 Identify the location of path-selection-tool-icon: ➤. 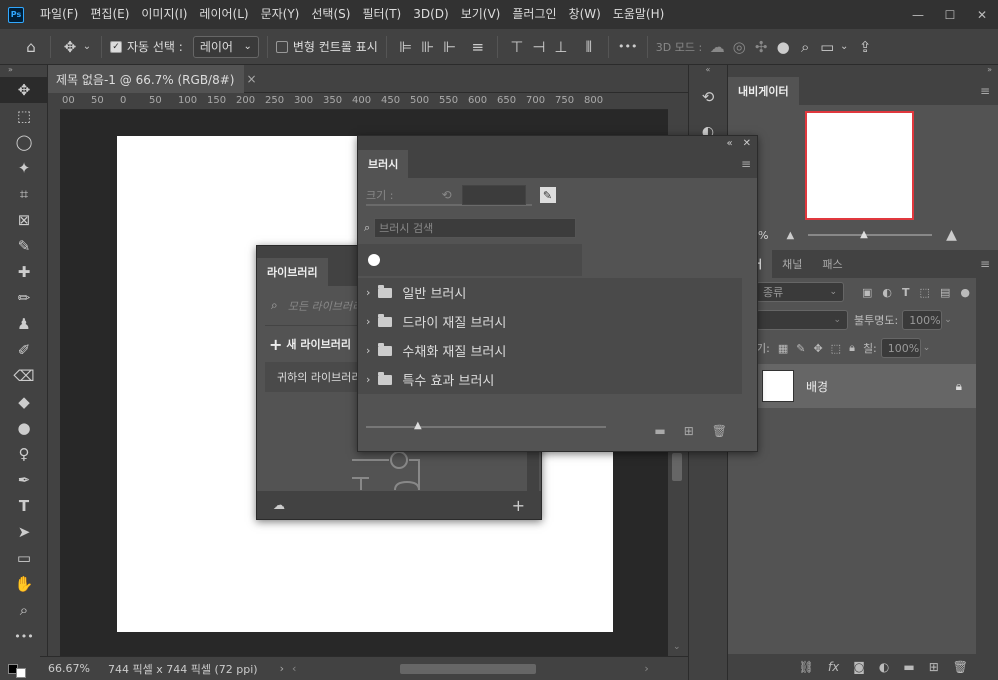
(24, 532).